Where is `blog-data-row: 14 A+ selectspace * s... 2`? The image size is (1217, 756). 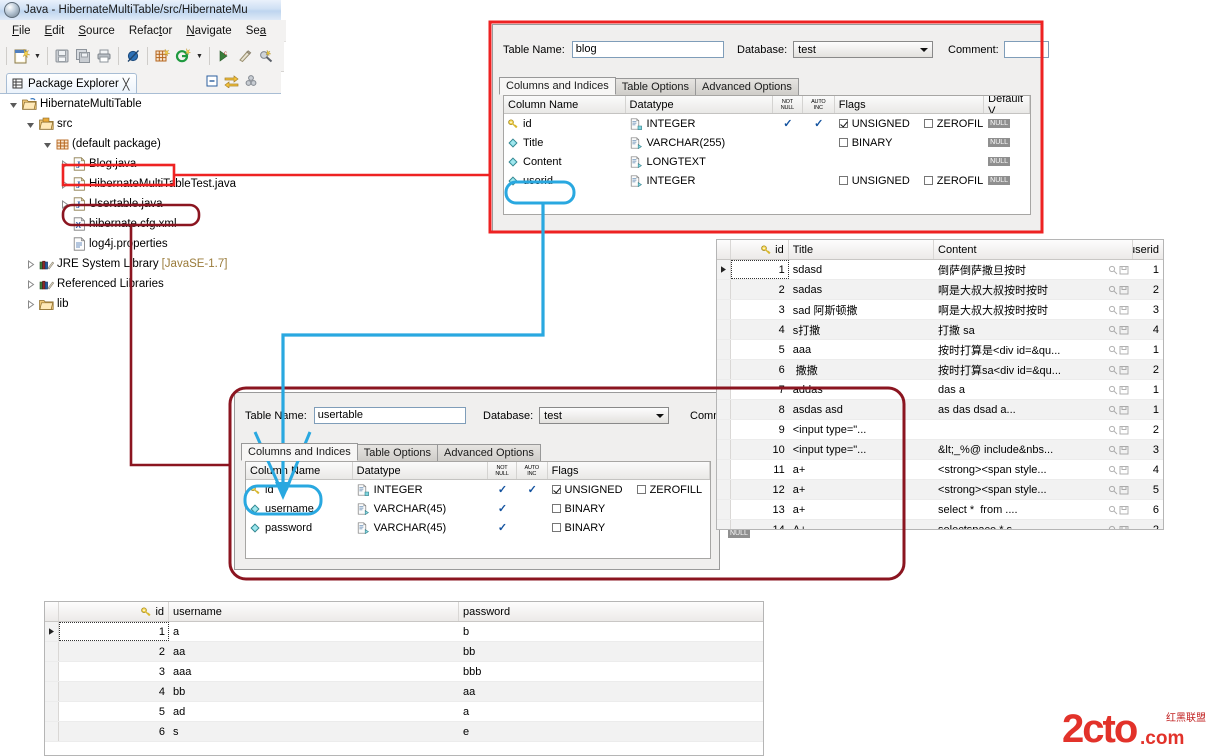
blog-data-row: 14 A+ selectspace * s... 2 is located at coordinates (940, 525).